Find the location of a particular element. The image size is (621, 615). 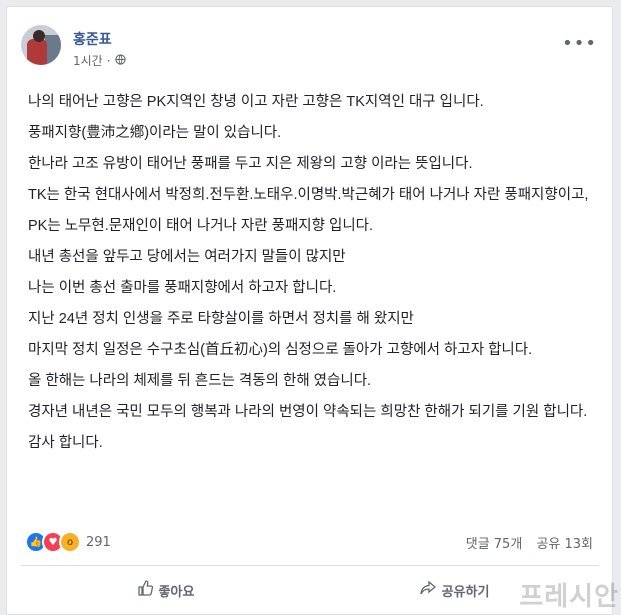

watermark: 프레시안 is located at coordinates (569, 597).